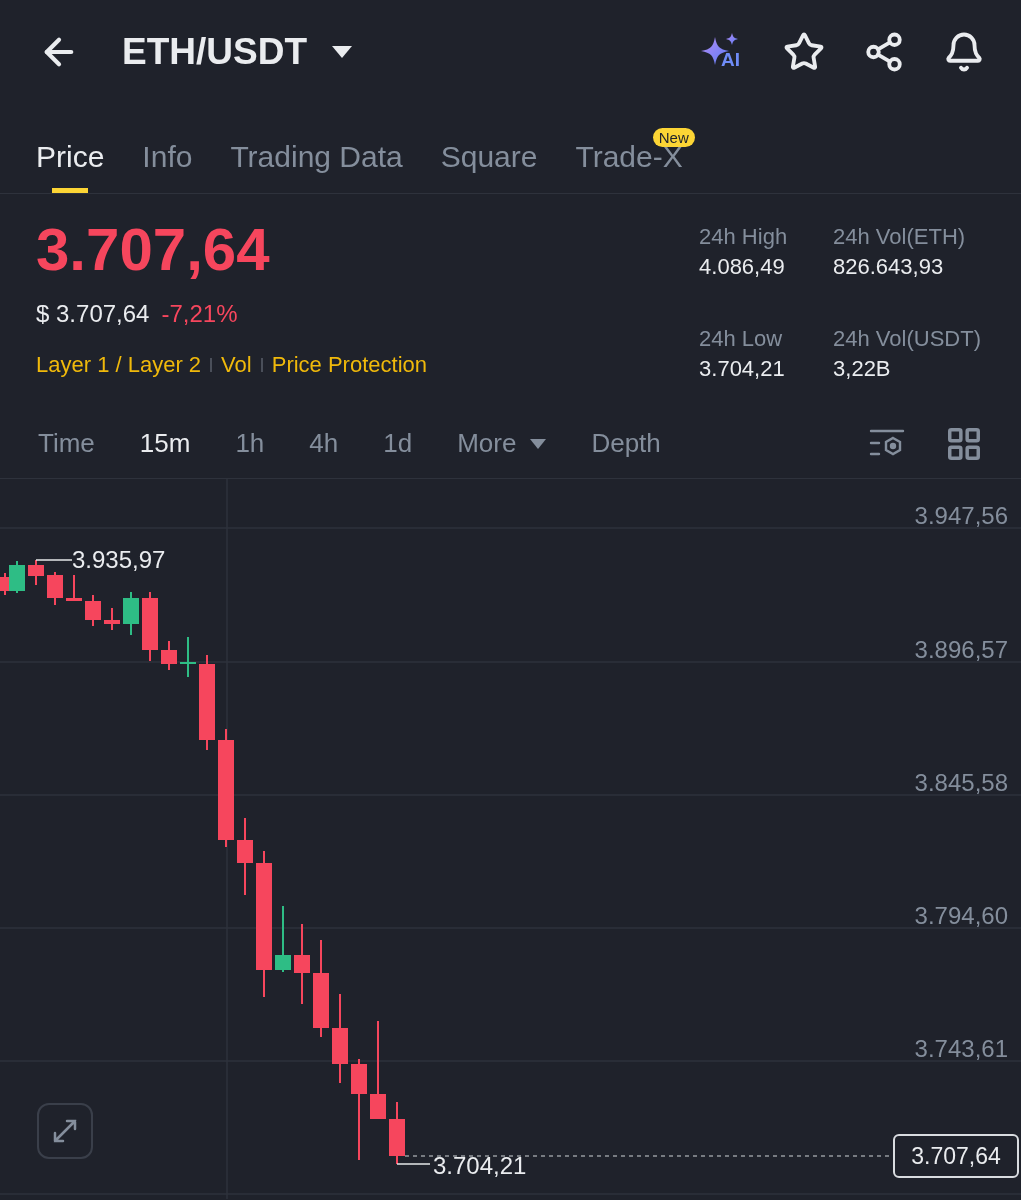 Image resolution: width=1021 pixels, height=1200 pixels. What do you see at coordinates (167, 165) in the screenshot?
I see `tab: Info` at bounding box center [167, 165].